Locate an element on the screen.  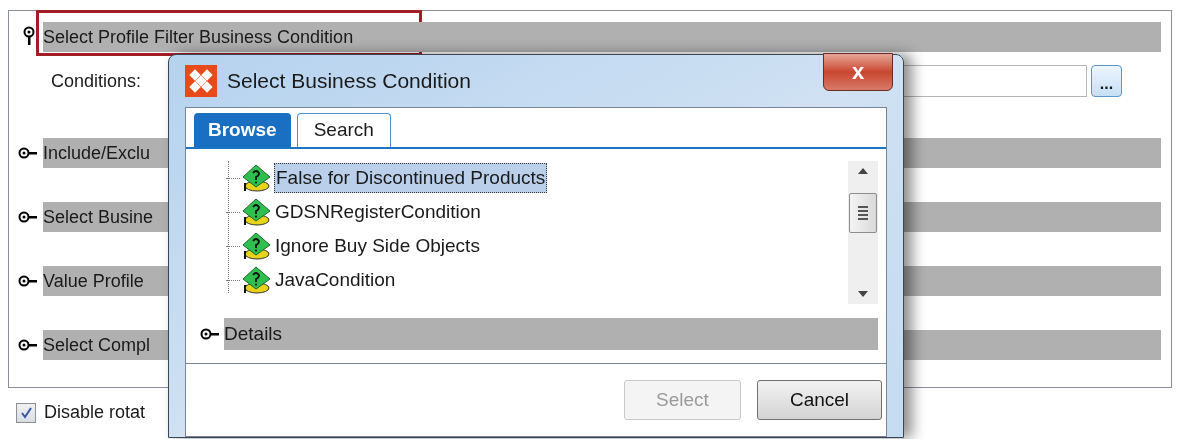
section-title: Select Compl is located at coordinates (97, 345).